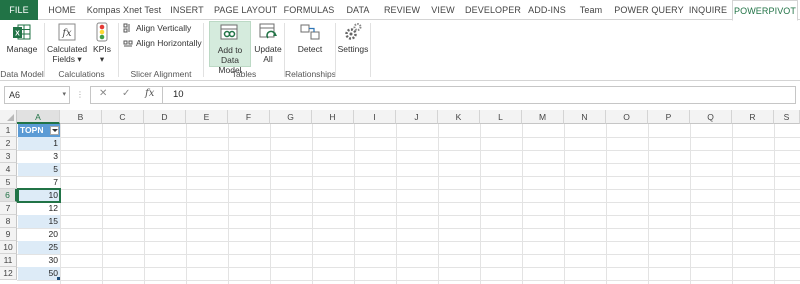 Image resolution: width=800 pixels, height=284 pixels. What do you see at coordinates (787, 117) in the screenshot?
I see `column-header-s: S` at bounding box center [787, 117].